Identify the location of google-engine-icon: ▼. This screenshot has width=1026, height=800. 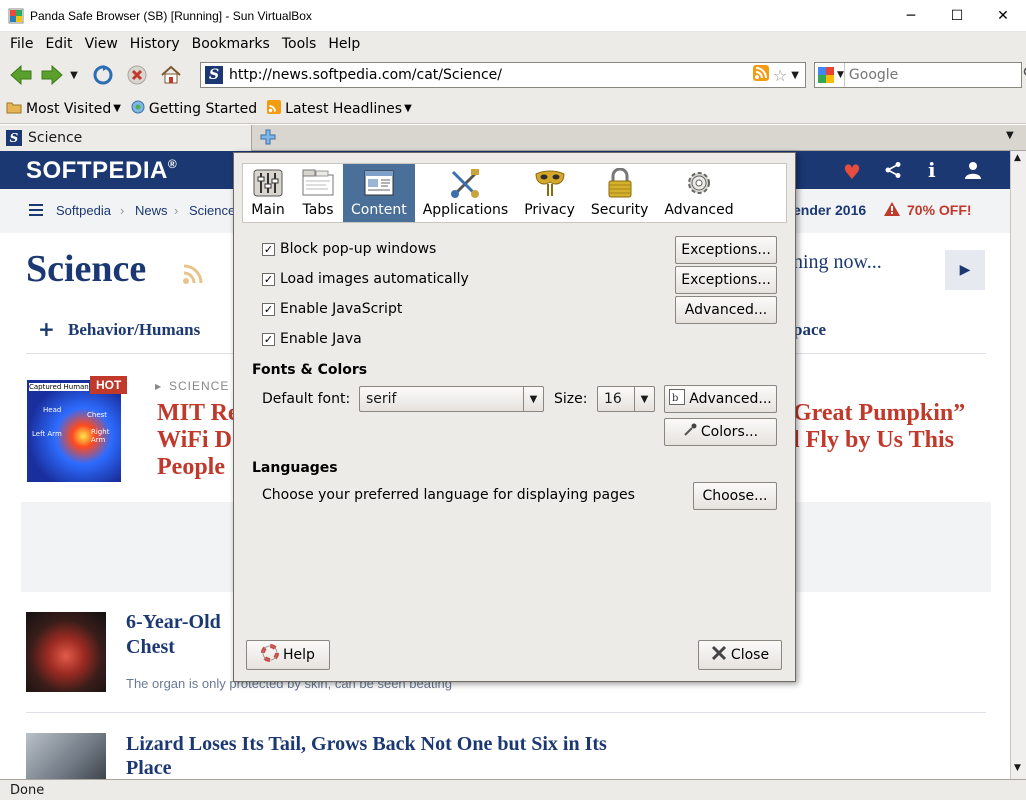
(830, 75).